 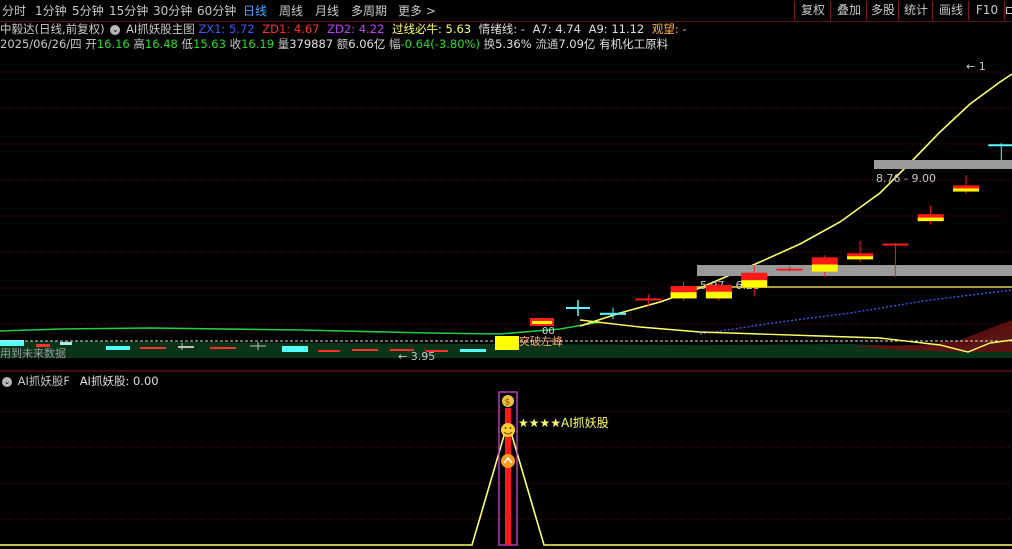 I want to click on f10-button: F10, so click(x=986, y=10).